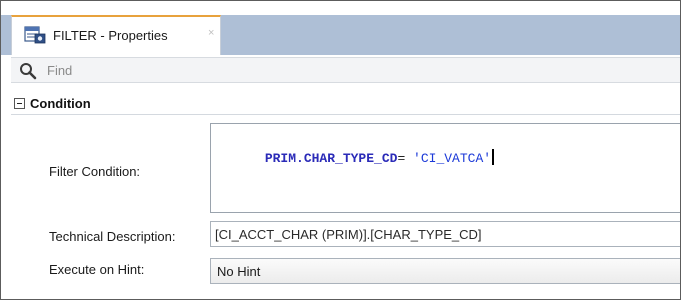 The width and height of the screenshot is (681, 300). What do you see at coordinates (452, 158) in the screenshot?
I see `code-string-literal: 'CI_VATCA'` at bounding box center [452, 158].